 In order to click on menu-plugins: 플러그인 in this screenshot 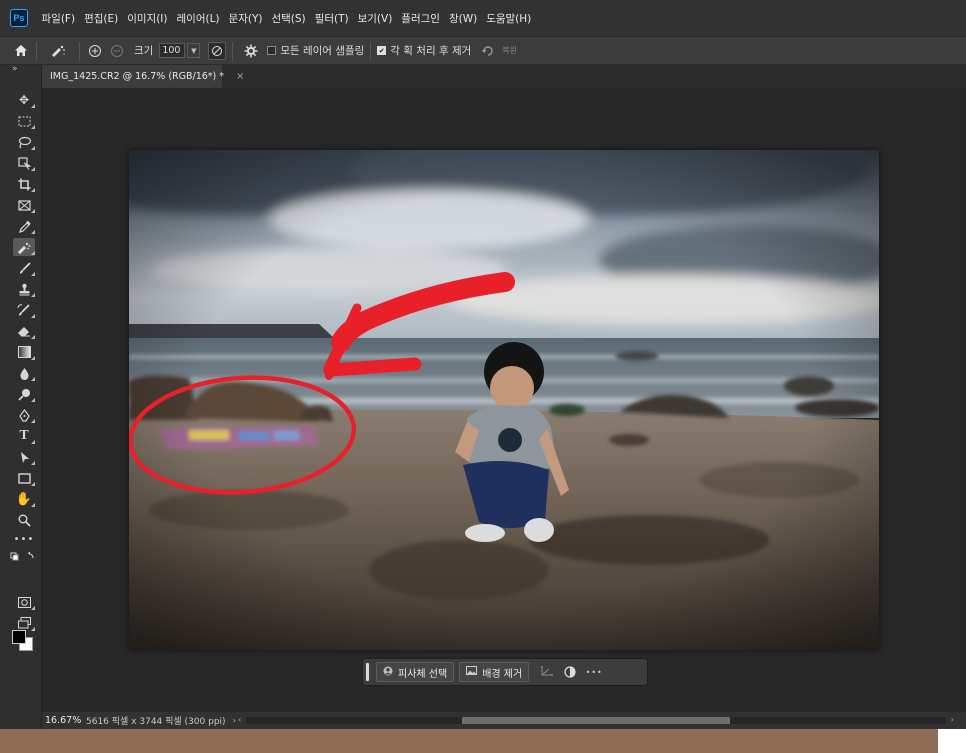, I will do `click(421, 18)`.